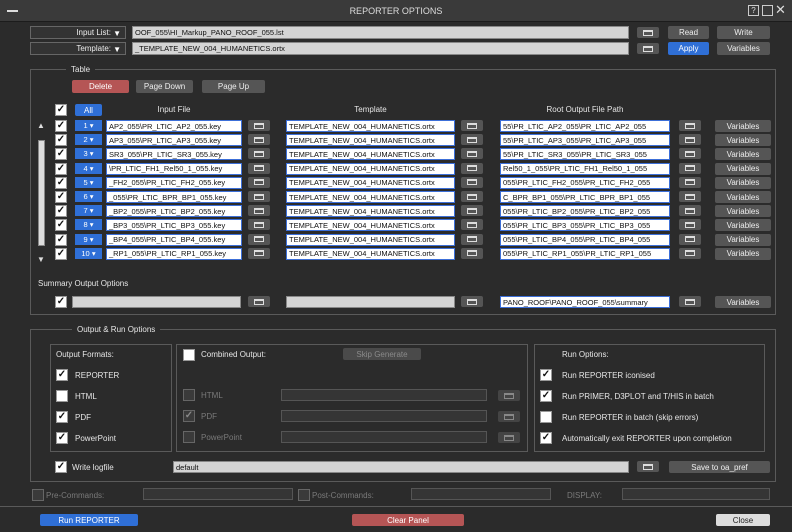 This screenshot has height=532, width=792. What do you see at coordinates (648, 466) in the screenshot?
I see `logfile-folder-button` at bounding box center [648, 466].